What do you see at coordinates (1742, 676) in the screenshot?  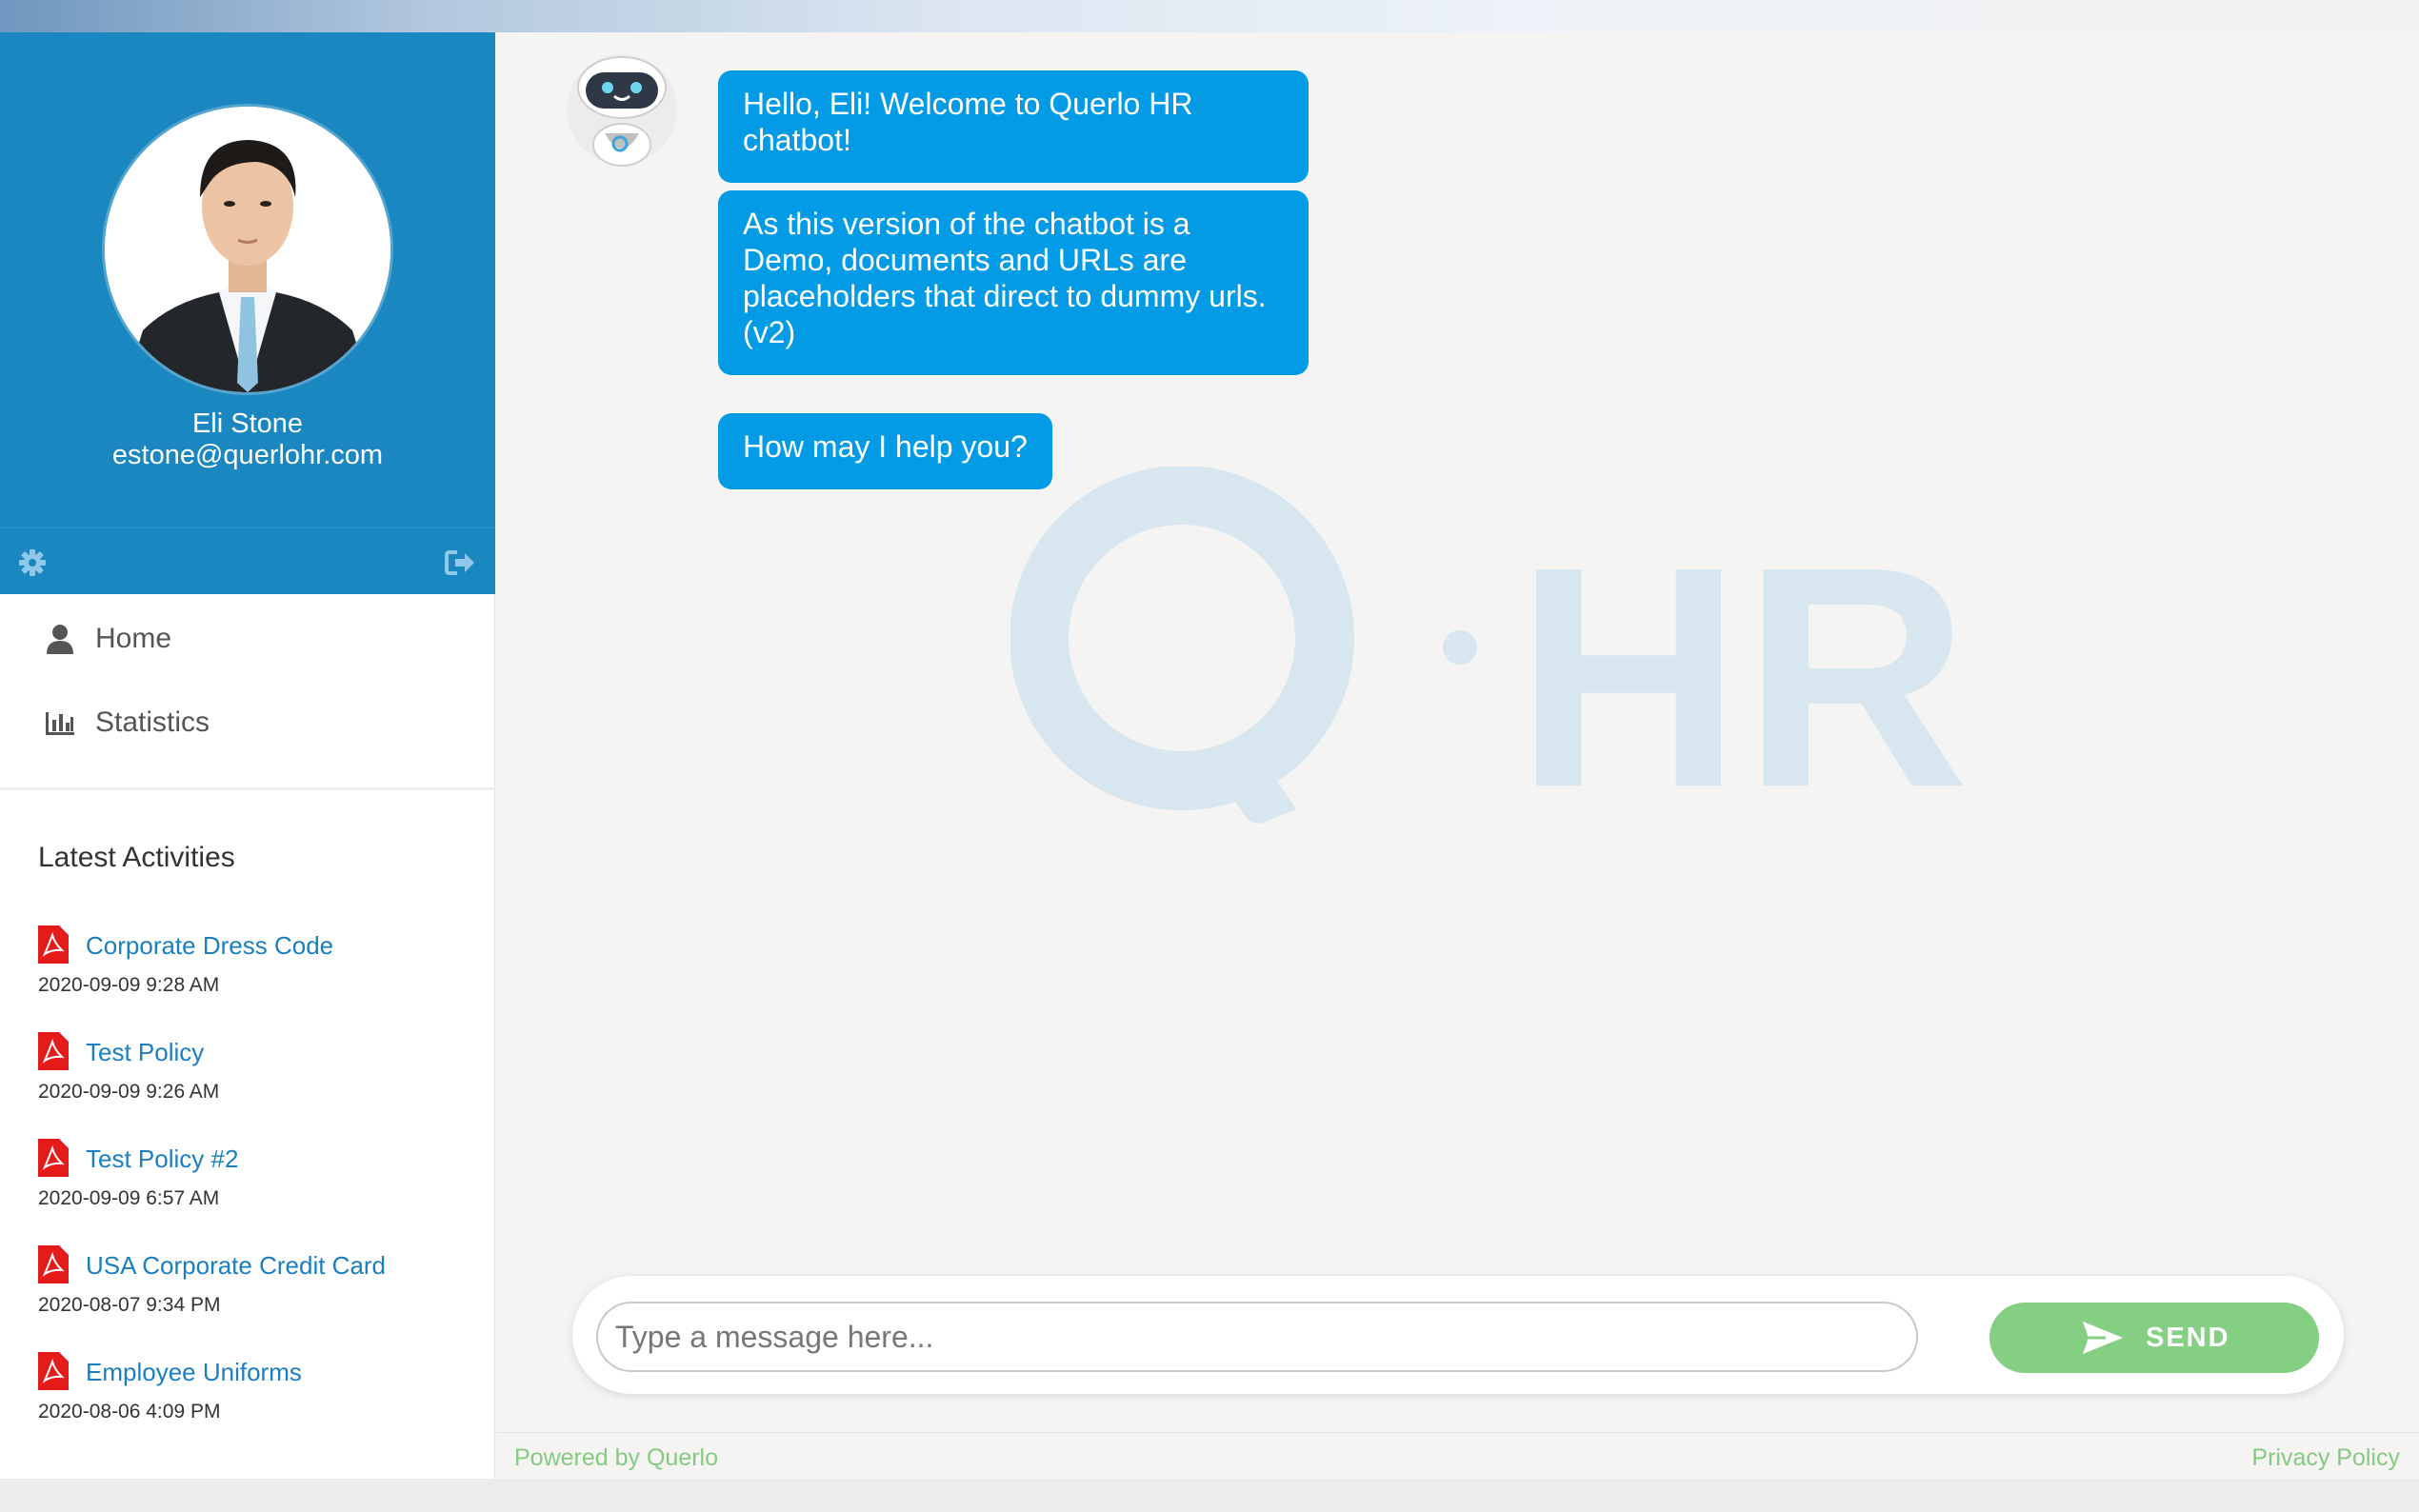 I see `watermark-text: HR` at bounding box center [1742, 676].